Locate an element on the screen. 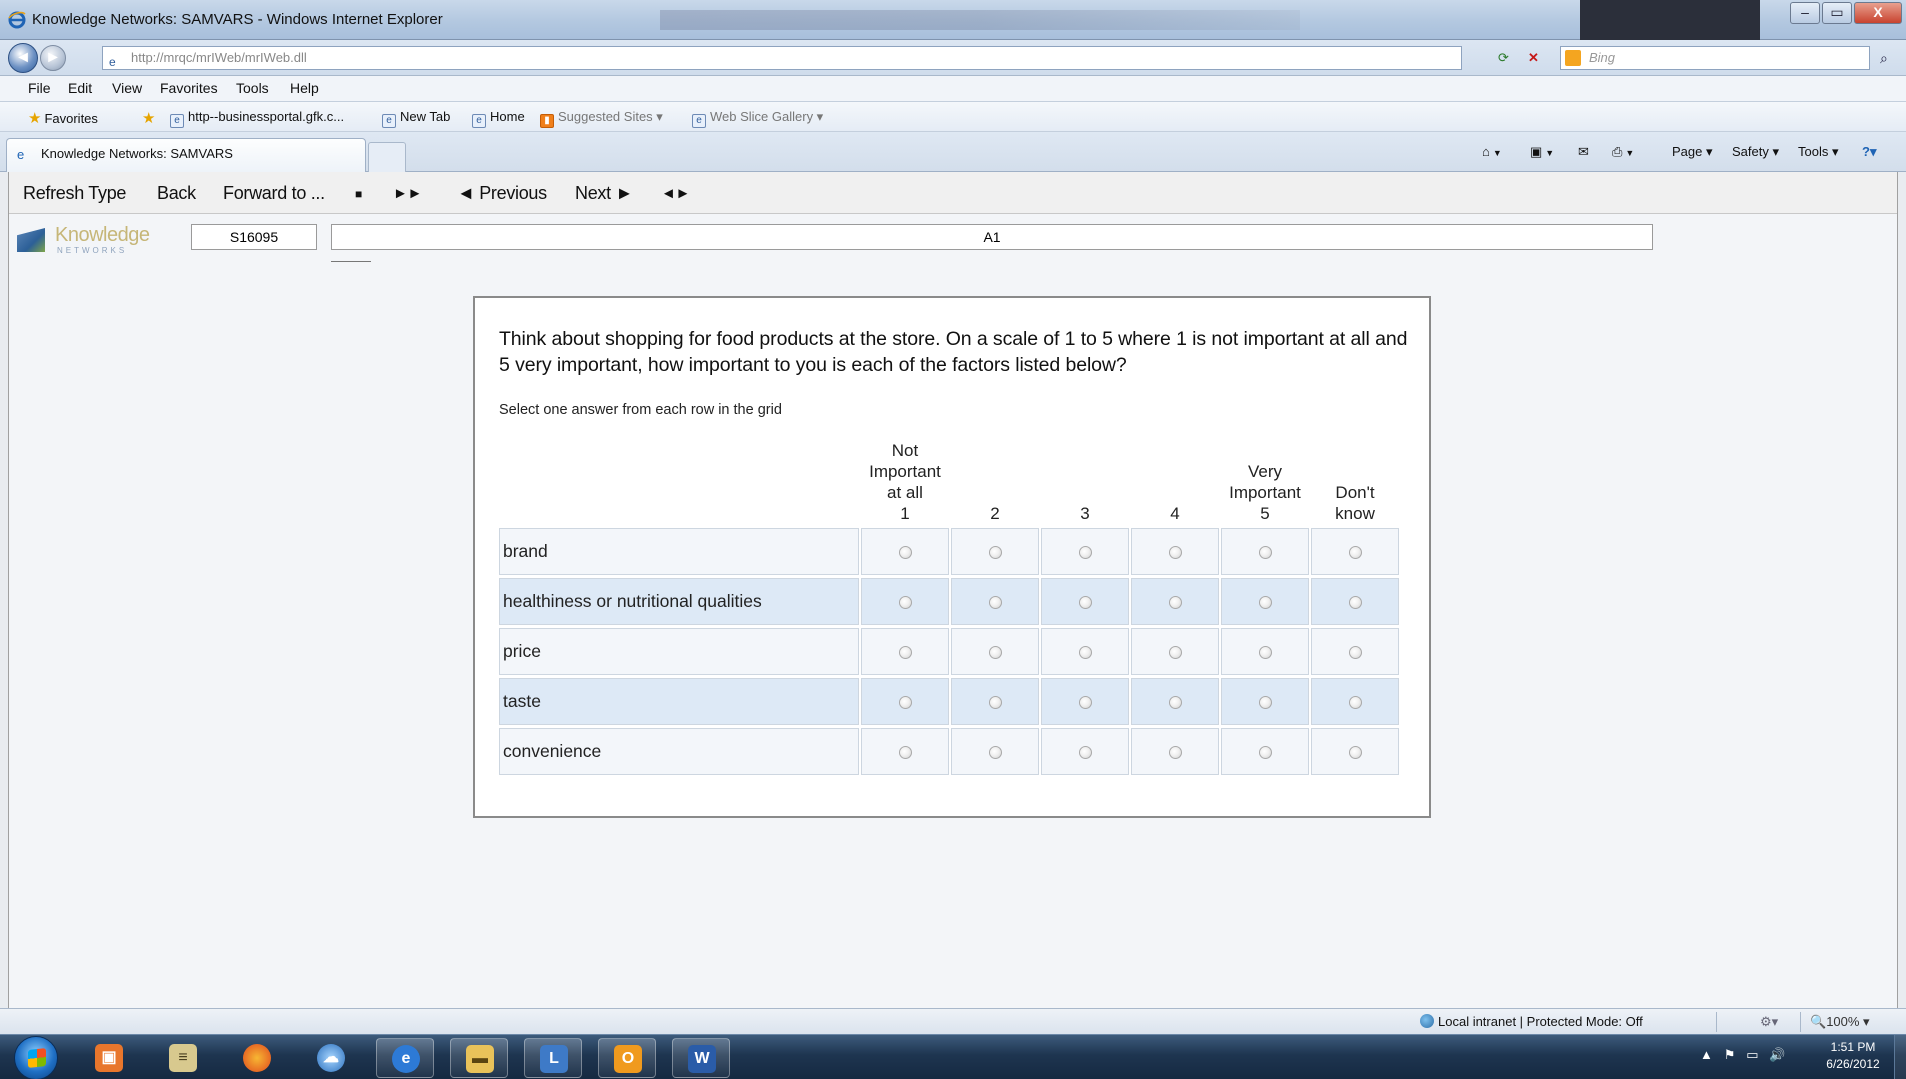 The height and width of the screenshot is (1079, 1906). menu-help: Help is located at coordinates (304, 88).